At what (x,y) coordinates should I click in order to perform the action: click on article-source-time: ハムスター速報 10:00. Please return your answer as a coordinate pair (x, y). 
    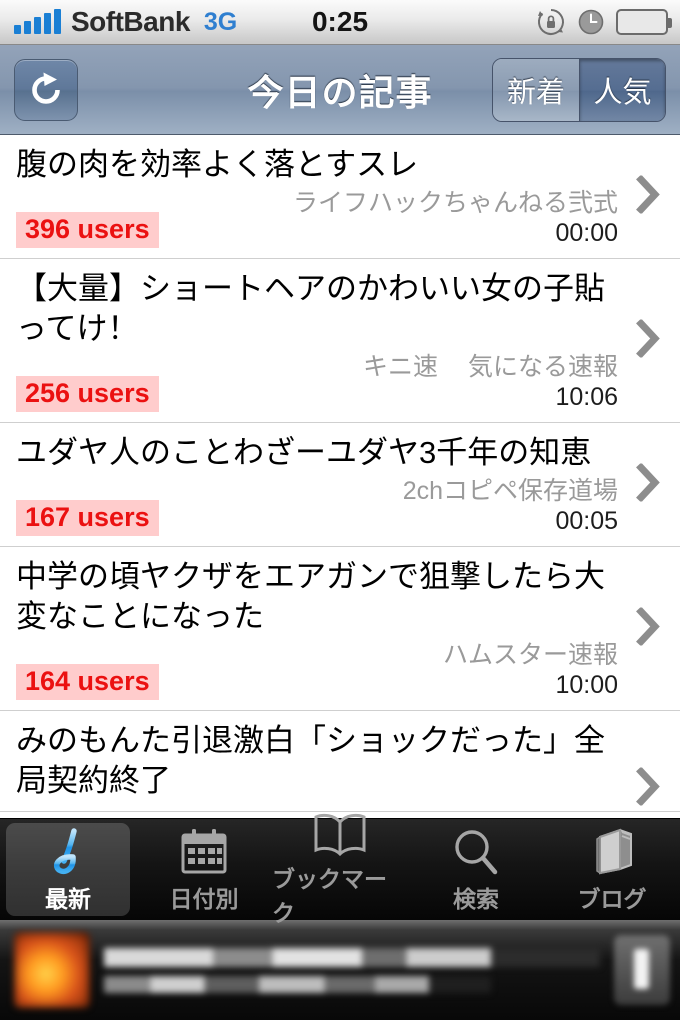
    Looking at the image, I should click on (388, 670).